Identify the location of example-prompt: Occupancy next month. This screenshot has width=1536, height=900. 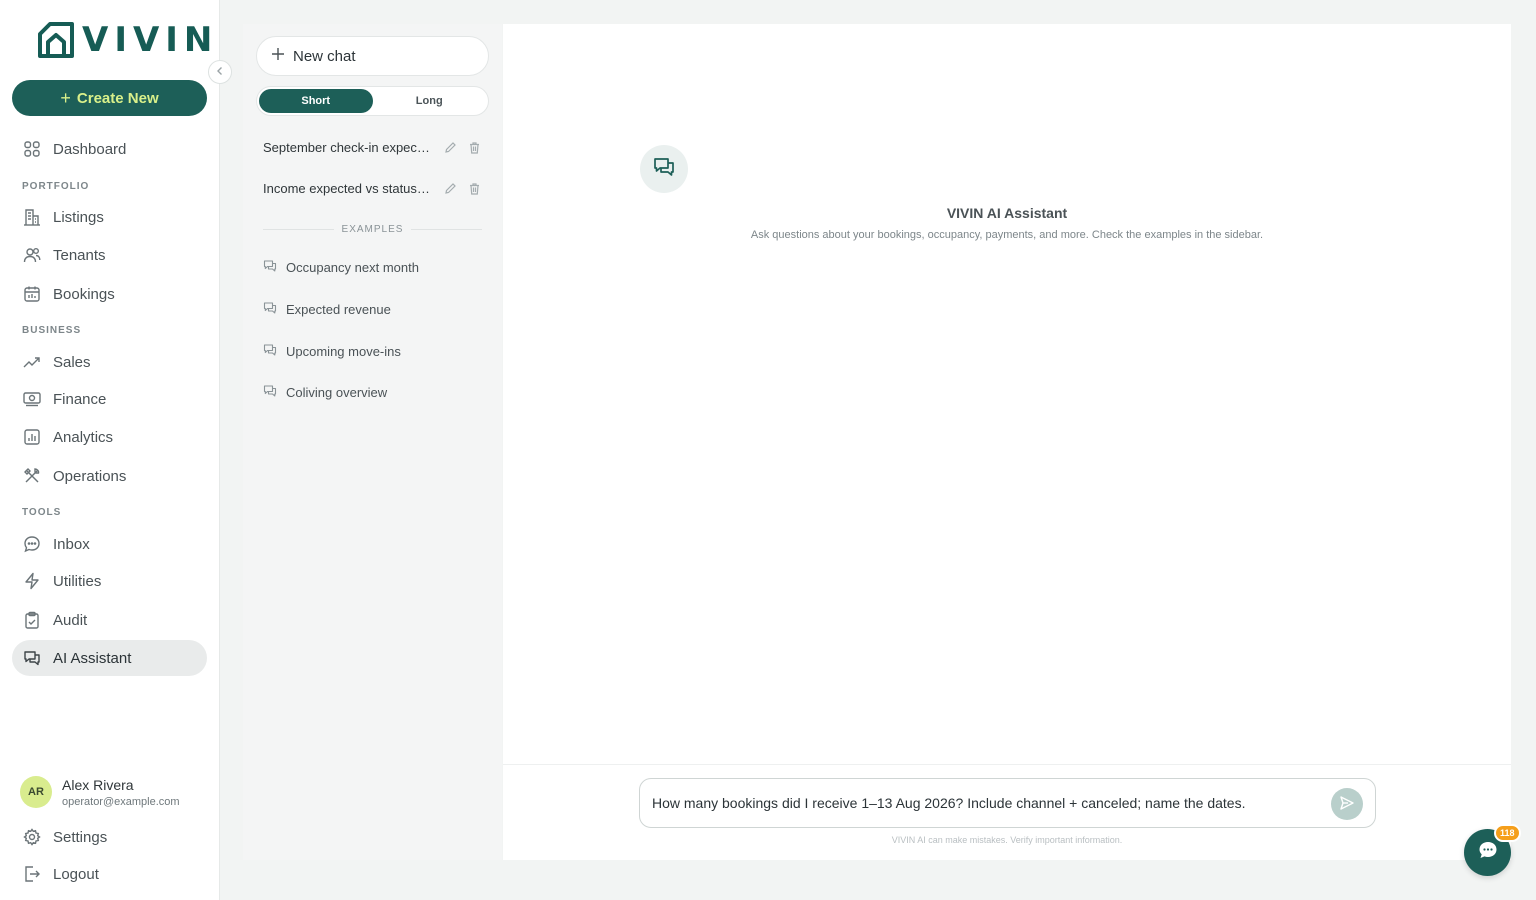
(341, 267).